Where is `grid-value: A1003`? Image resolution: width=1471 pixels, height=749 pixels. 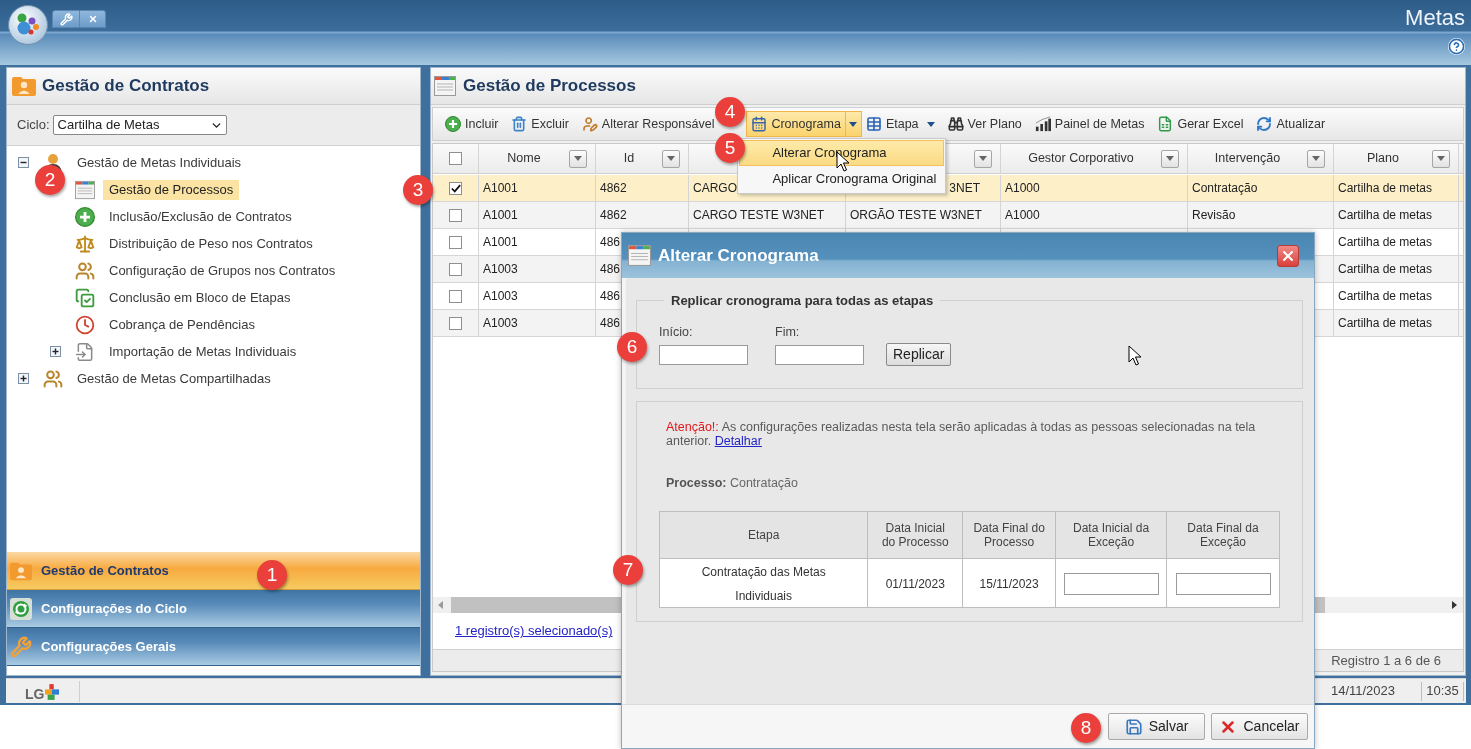 grid-value: A1003 is located at coordinates (500, 269).